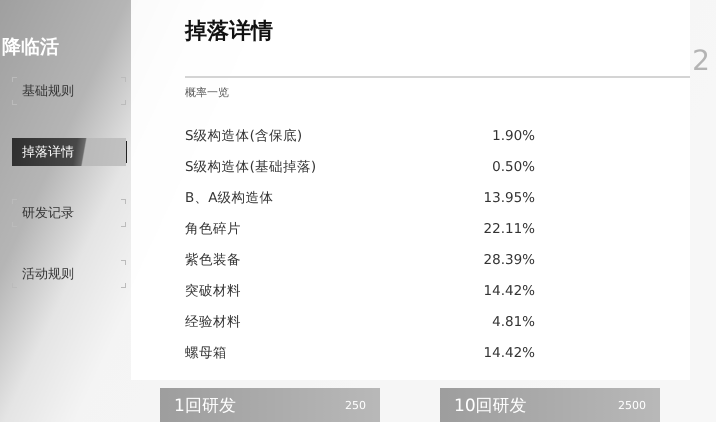 The height and width of the screenshot is (422, 716). I want to click on item-name: S级构造体(基础掉落), so click(250, 167).